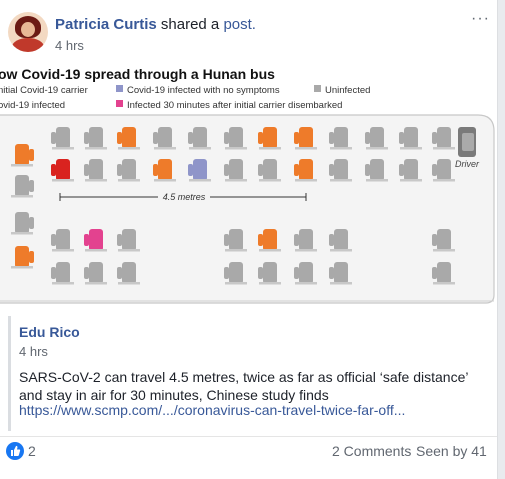 Image resolution: width=505 pixels, height=479 pixels. I want to click on post-attribution: Patricia Curtis shared a post., so click(155, 24).